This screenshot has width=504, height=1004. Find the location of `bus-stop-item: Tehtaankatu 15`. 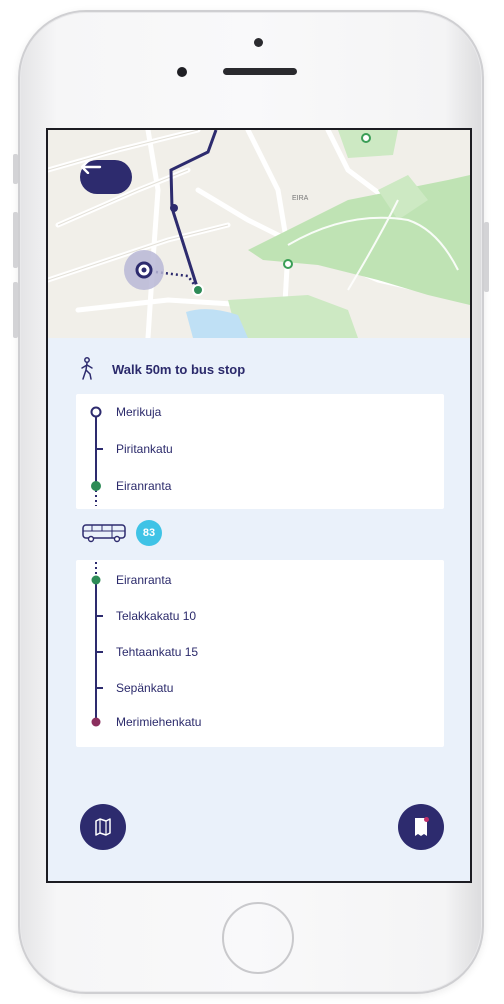

bus-stop-item: Tehtaankatu 15 is located at coordinates (157, 652).